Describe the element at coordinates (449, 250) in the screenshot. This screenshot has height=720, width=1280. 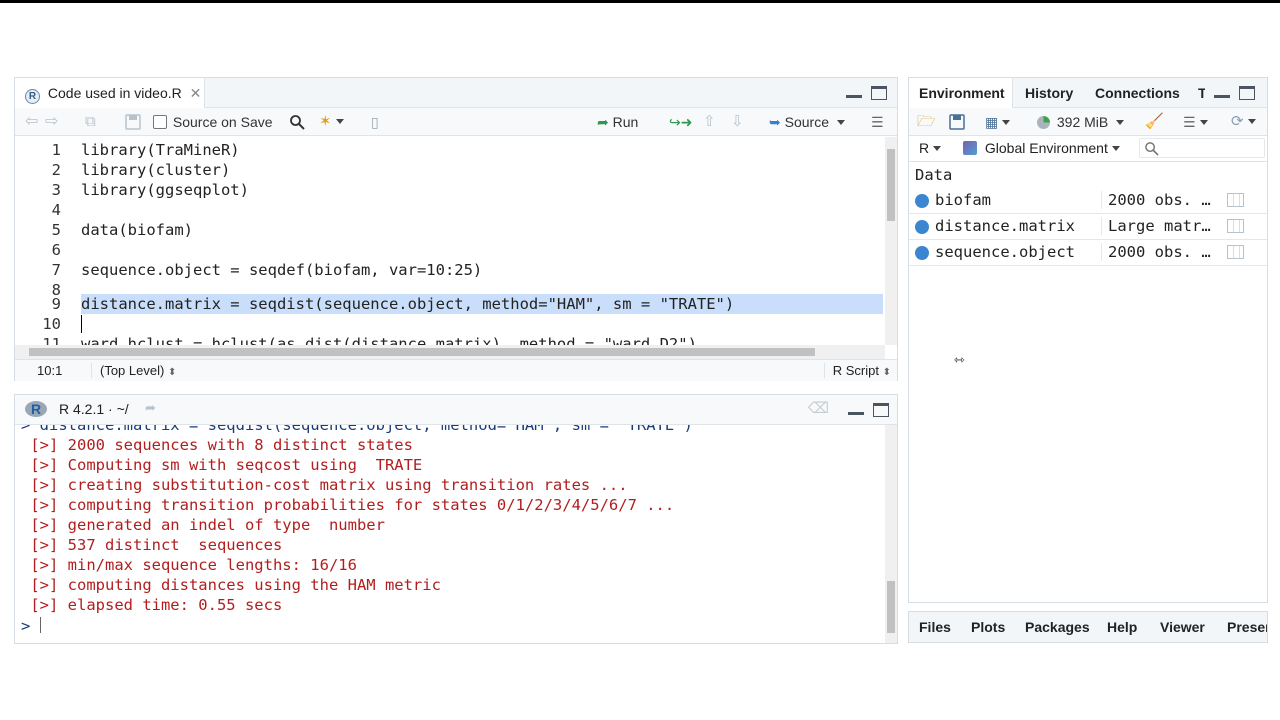
I see `code-line: 6` at that location.